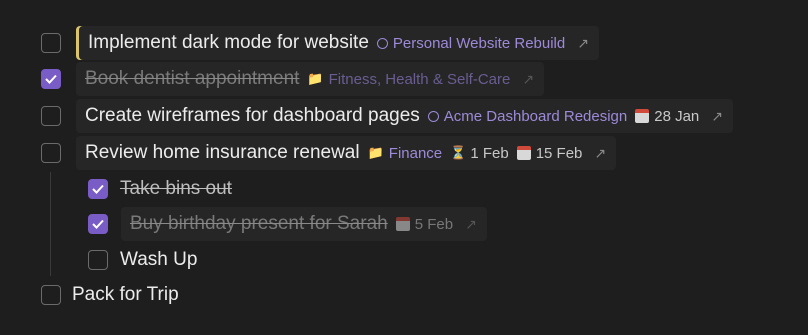  I want to click on project-link: 📁 Fitness, Health & Self-Care, so click(408, 79).